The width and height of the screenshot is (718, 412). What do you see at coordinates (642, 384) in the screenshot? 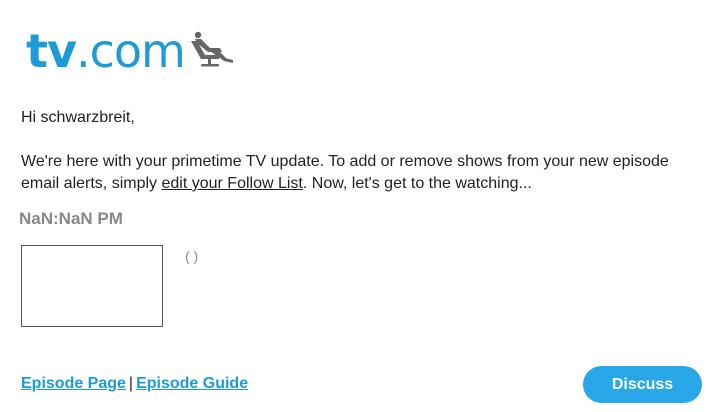
I see `discuss-button: Discuss` at bounding box center [642, 384].